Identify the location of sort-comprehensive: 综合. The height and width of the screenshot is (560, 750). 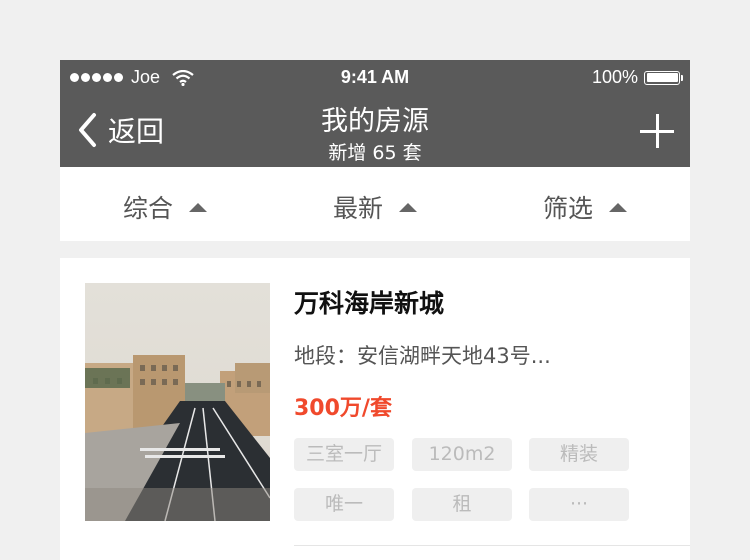
(165, 207).